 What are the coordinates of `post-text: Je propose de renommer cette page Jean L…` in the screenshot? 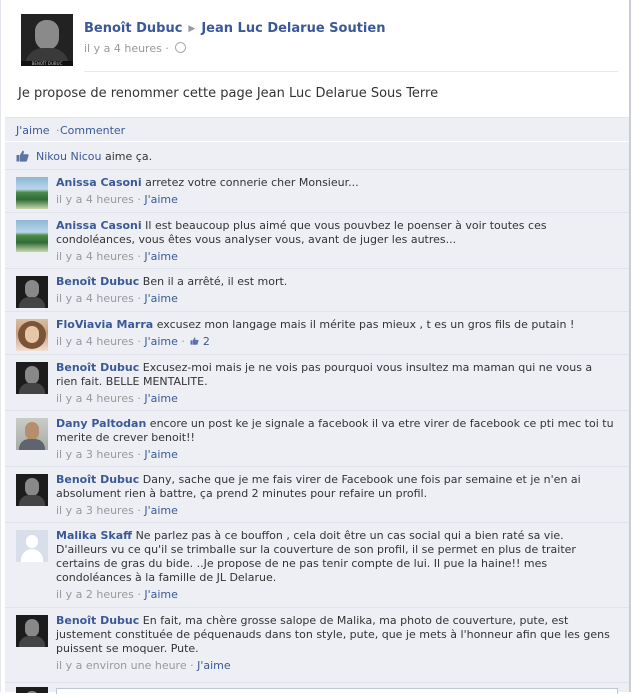 It's located at (228, 93).